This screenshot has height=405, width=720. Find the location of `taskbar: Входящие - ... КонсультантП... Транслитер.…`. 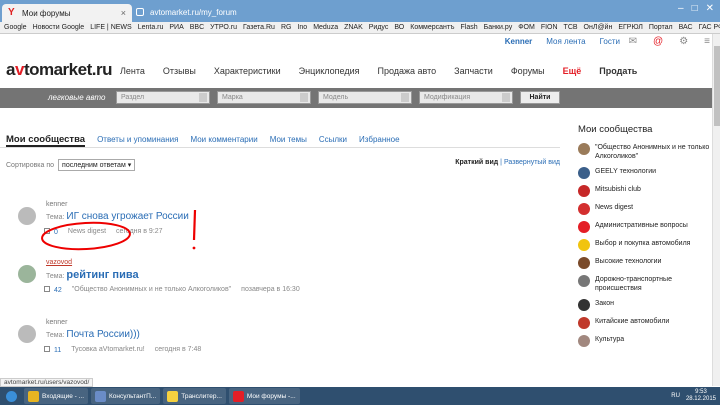

taskbar: Входящие - ... КонсультантП... Транслитер.… is located at coordinates (360, 396).